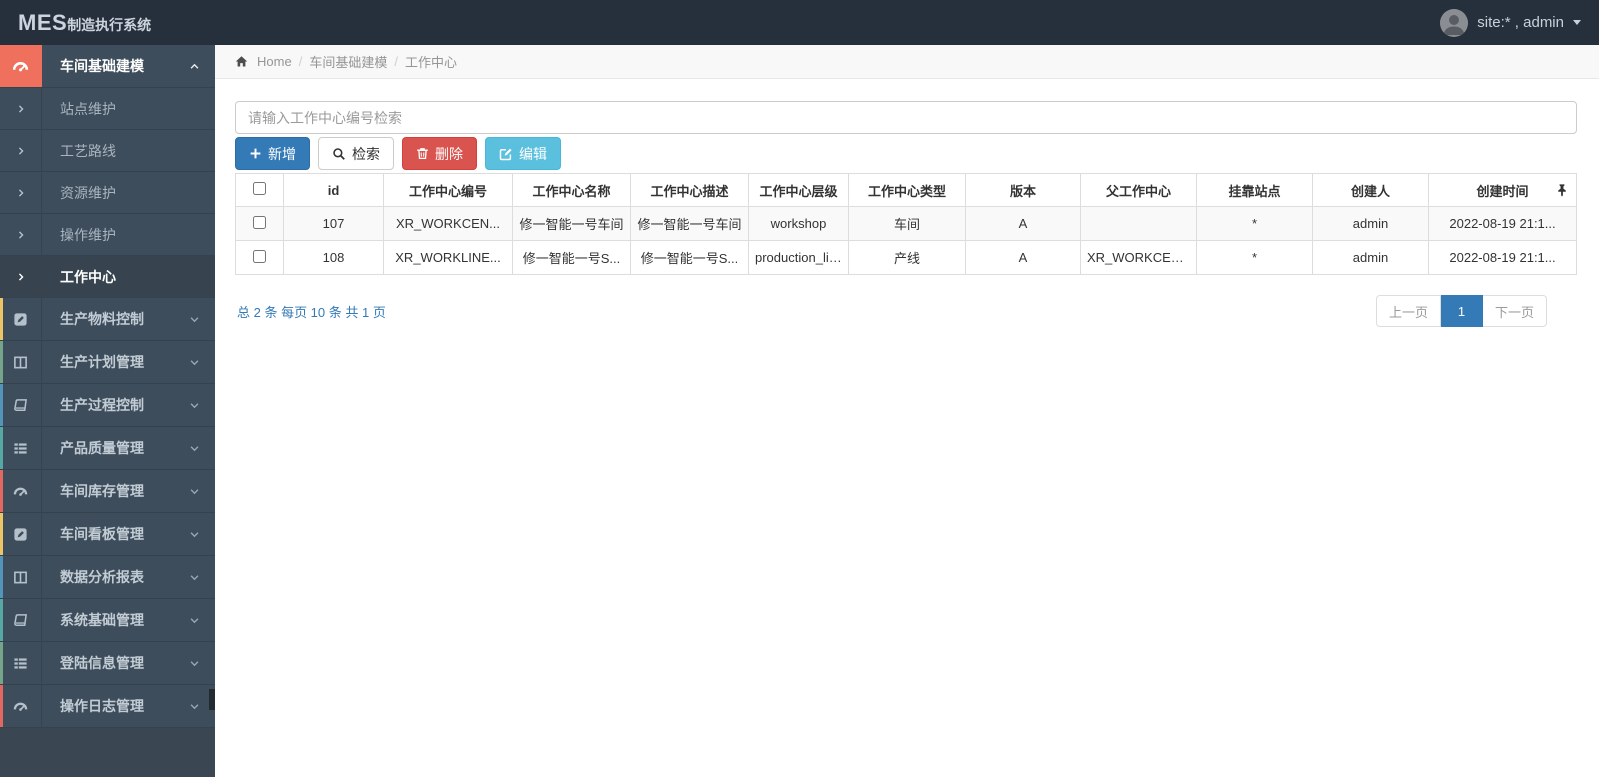 The height and width of the screenshot is (777, 1599). What do you see at coordinates (1408, 311) in the screenshot?
I see `prev-page-button: 上一页` at bounding box center [1408, 311].